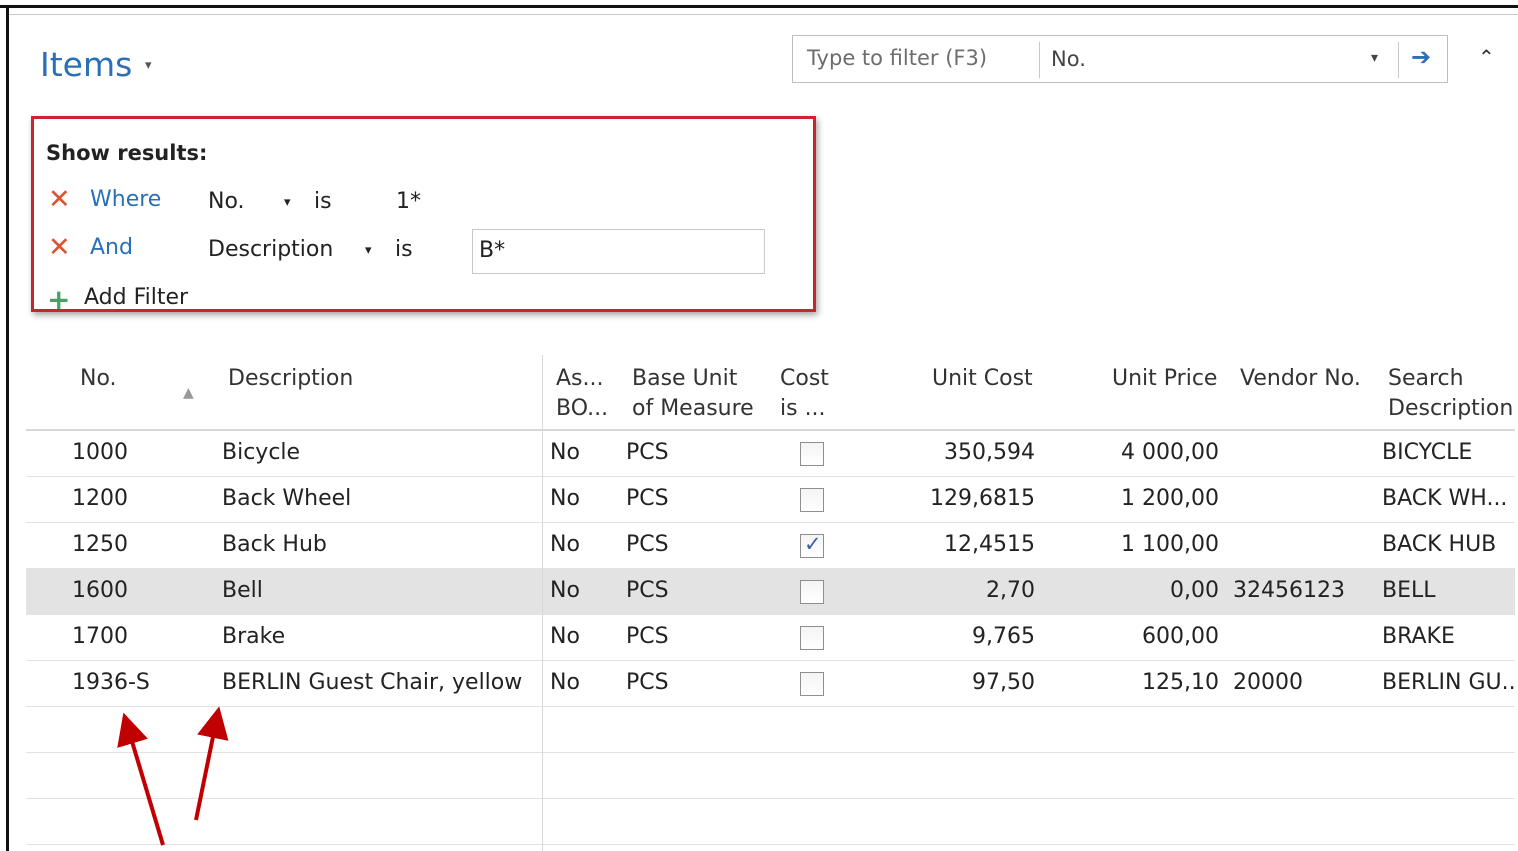  Describe the element at coordinates (141, 779) in the screenshot. I see `annotation-arrow-no` at that location.